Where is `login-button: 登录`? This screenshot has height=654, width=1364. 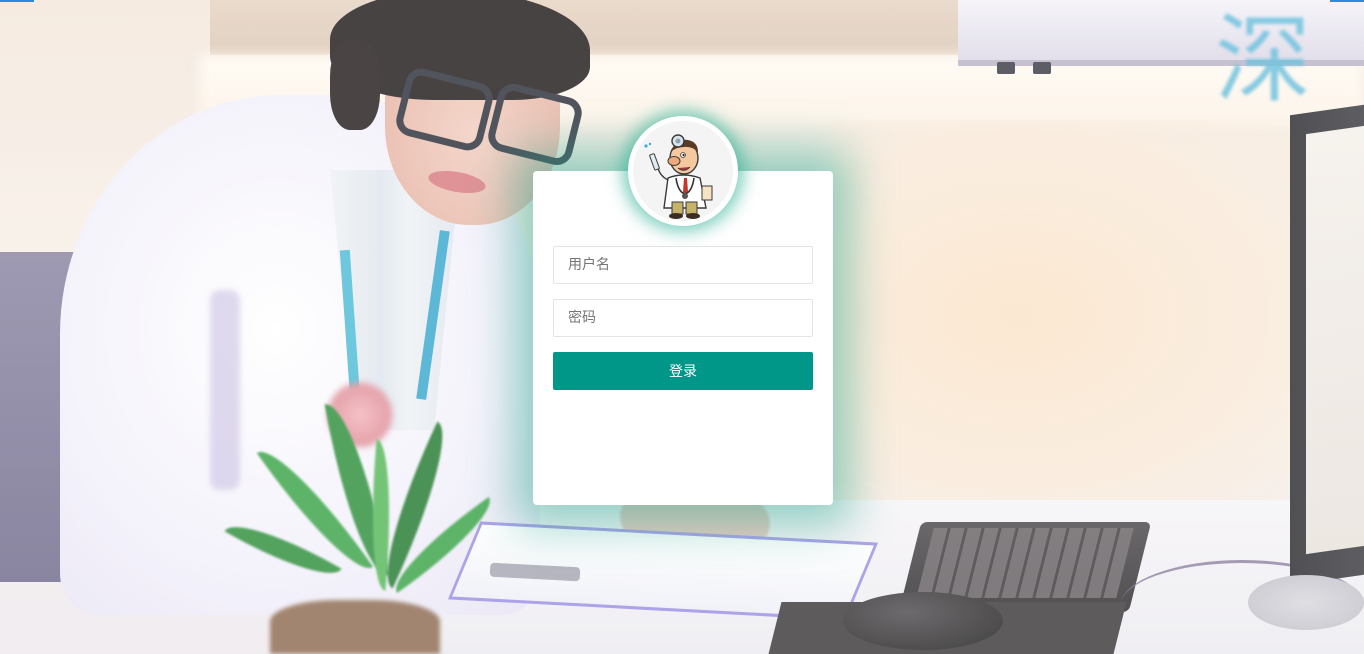 login-button: 登录 is located at coordinates (683, 371).